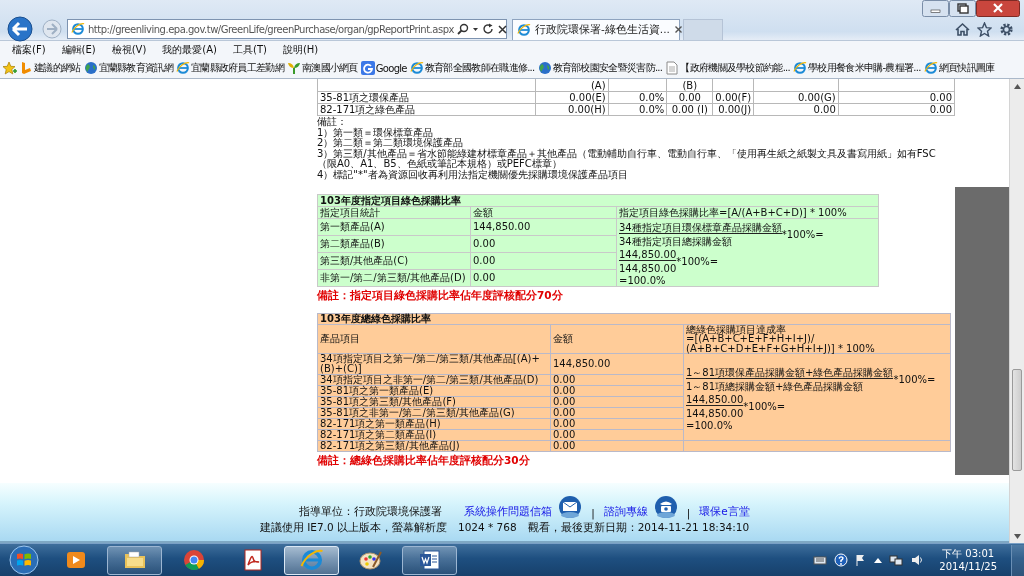 The image size is (1024, 576). I want to click on menu-item: 編輯(E), so click(78, 49).